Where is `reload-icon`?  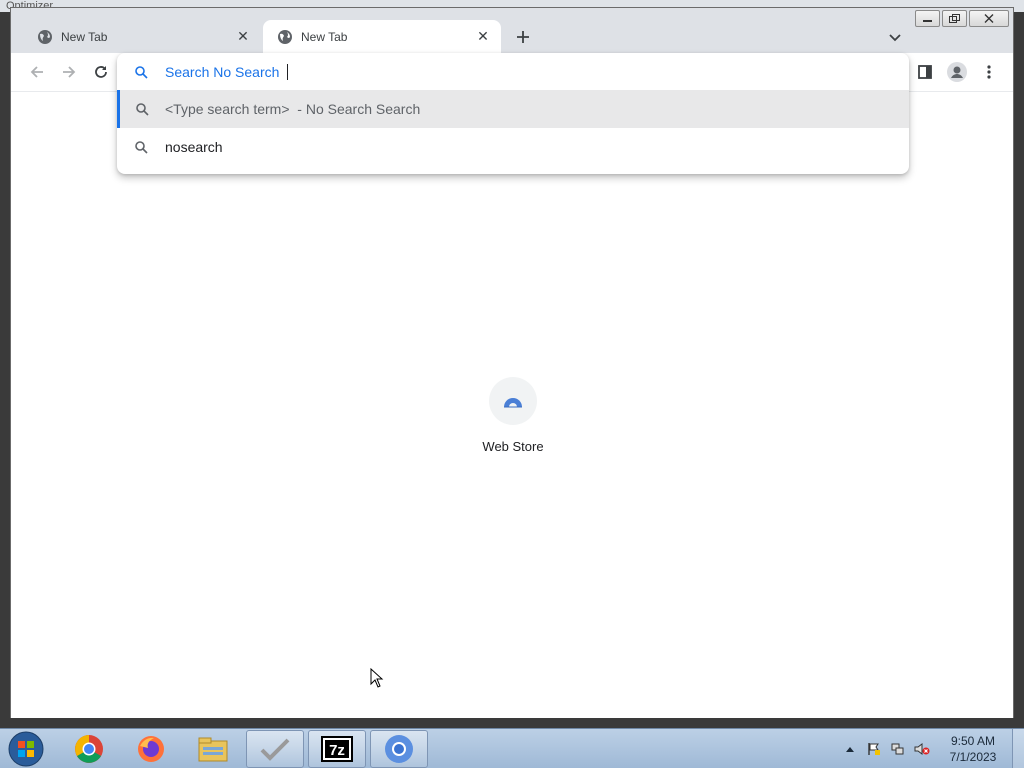 reload-icon is located at coordinates (101, 72).